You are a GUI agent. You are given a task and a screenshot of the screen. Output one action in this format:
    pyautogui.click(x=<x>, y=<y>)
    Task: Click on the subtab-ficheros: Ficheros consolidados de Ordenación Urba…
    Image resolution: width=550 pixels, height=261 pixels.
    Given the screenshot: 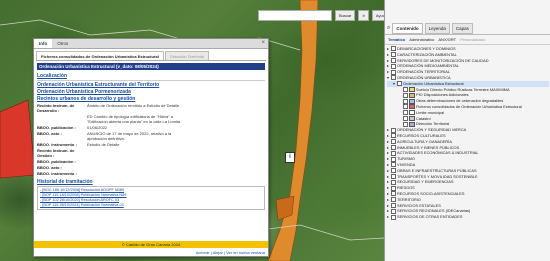 What is the action you would take?
    pyautogui.click(x=100, y=55)
    